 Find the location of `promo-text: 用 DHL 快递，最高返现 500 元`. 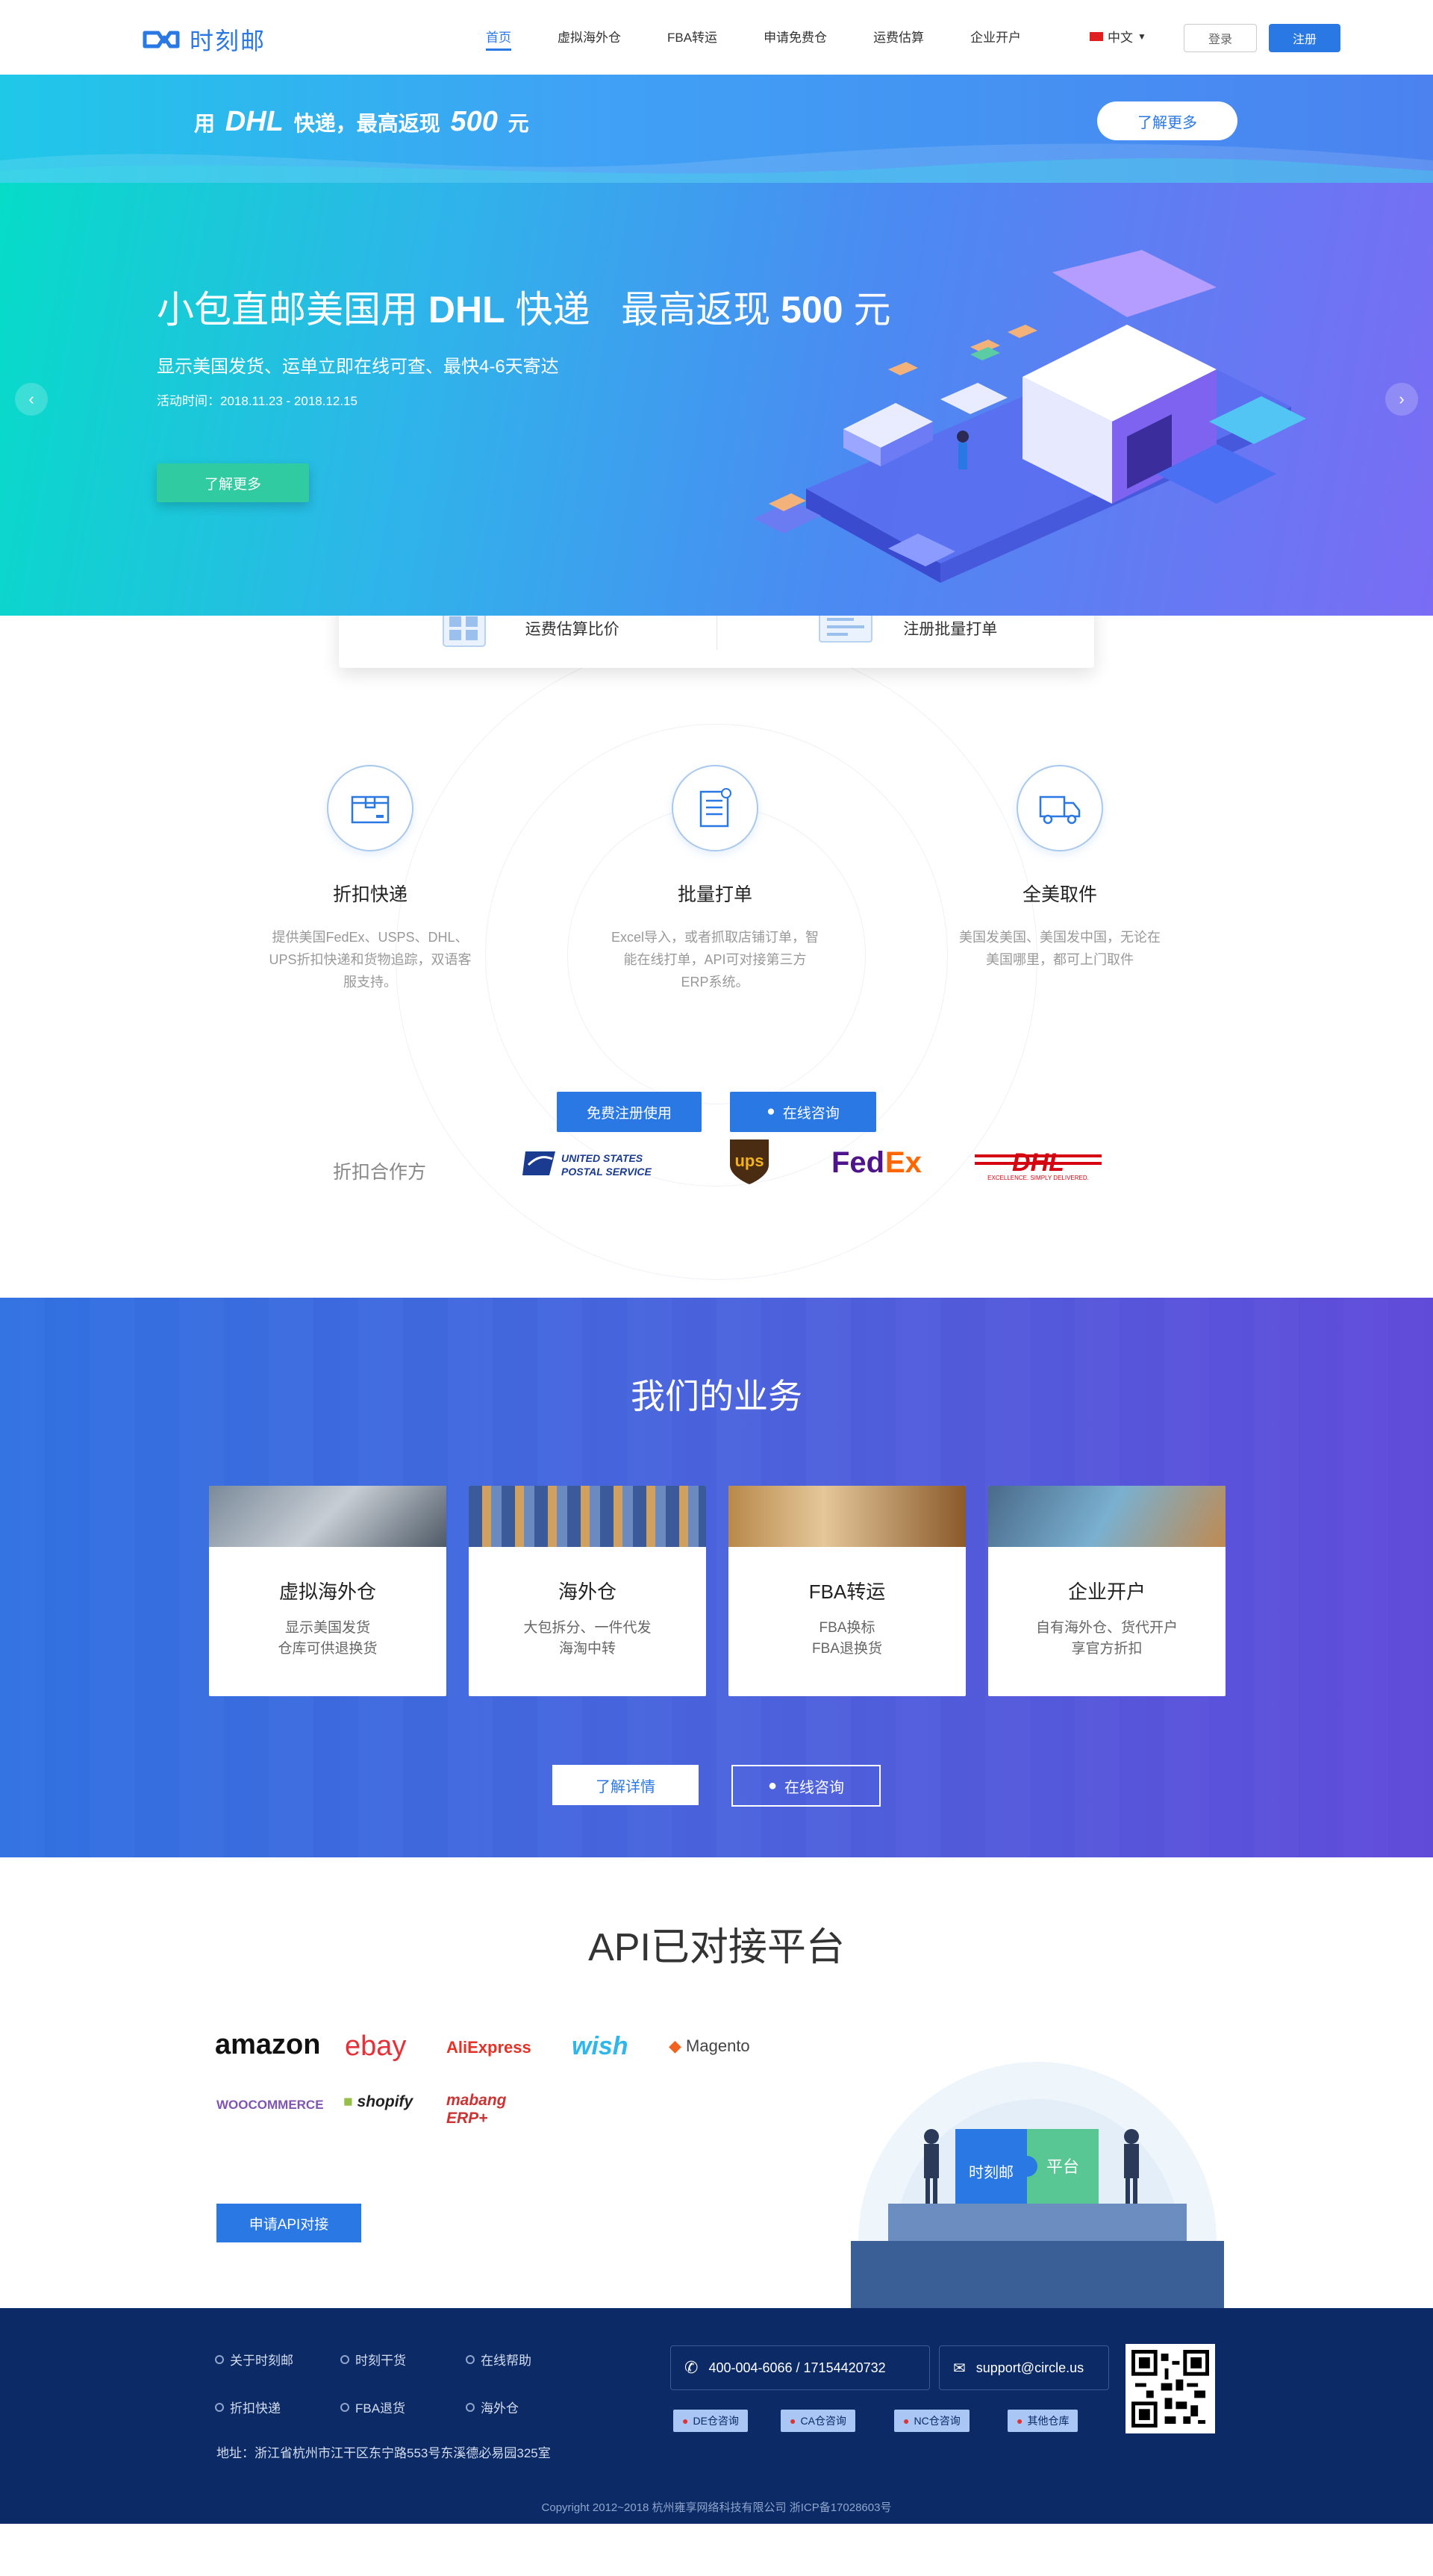

promo-text: 用 DHL 快递，最高返现 500 元 is located at coordinates (361, 122).